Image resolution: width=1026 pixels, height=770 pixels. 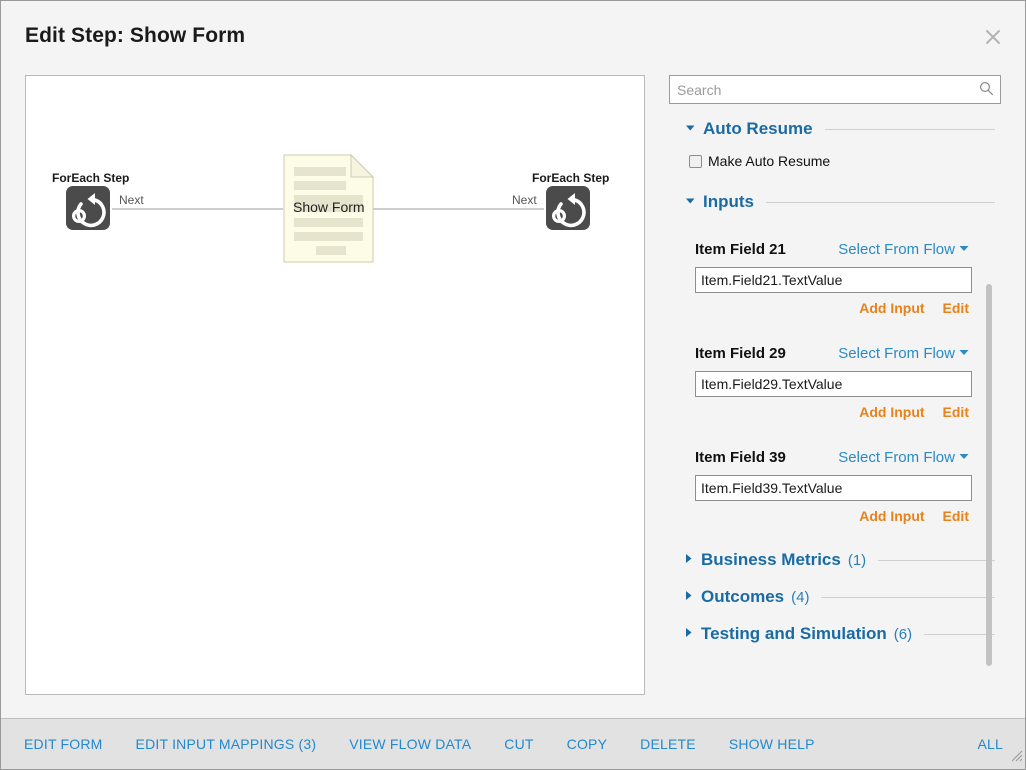 What do you see at coordinates (990, 744) in the screenshot?
I see `toolbar-all: ALL` at bounding box center [990, 744].